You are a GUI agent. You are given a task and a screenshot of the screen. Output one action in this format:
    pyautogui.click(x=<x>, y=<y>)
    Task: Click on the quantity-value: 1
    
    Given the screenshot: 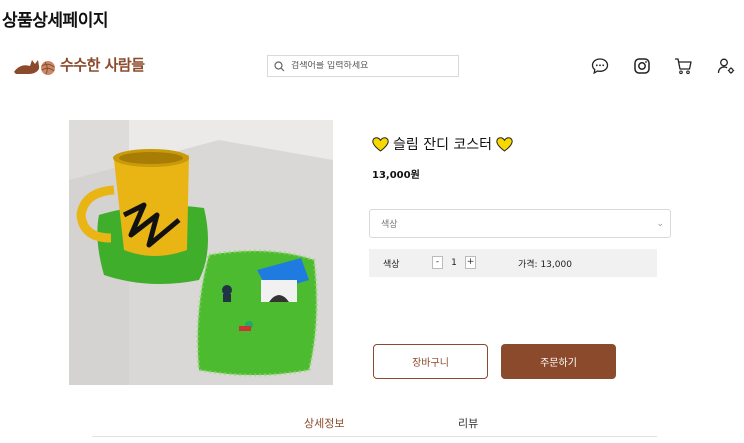 What is the action you would take?
    pyautogui.click(x=454, y=262)
    